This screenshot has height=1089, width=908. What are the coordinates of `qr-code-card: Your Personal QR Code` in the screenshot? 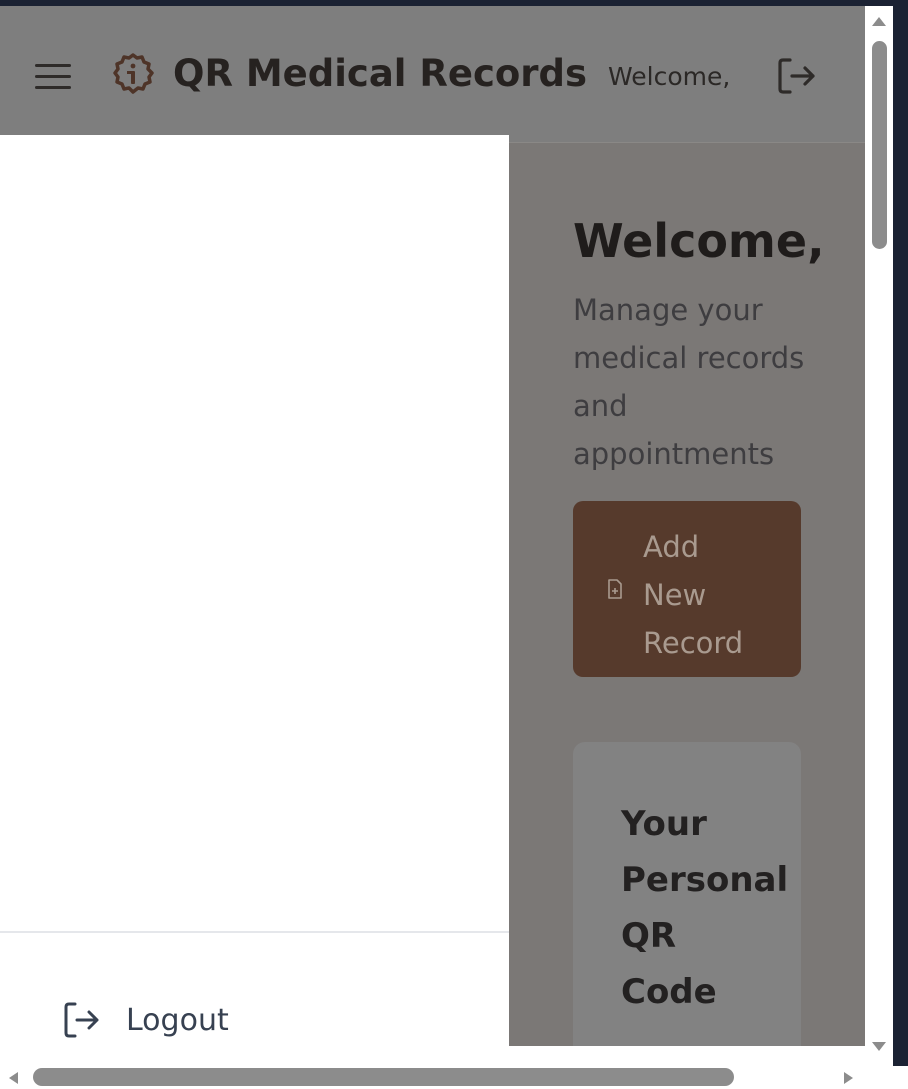 It's located at (687, 894).